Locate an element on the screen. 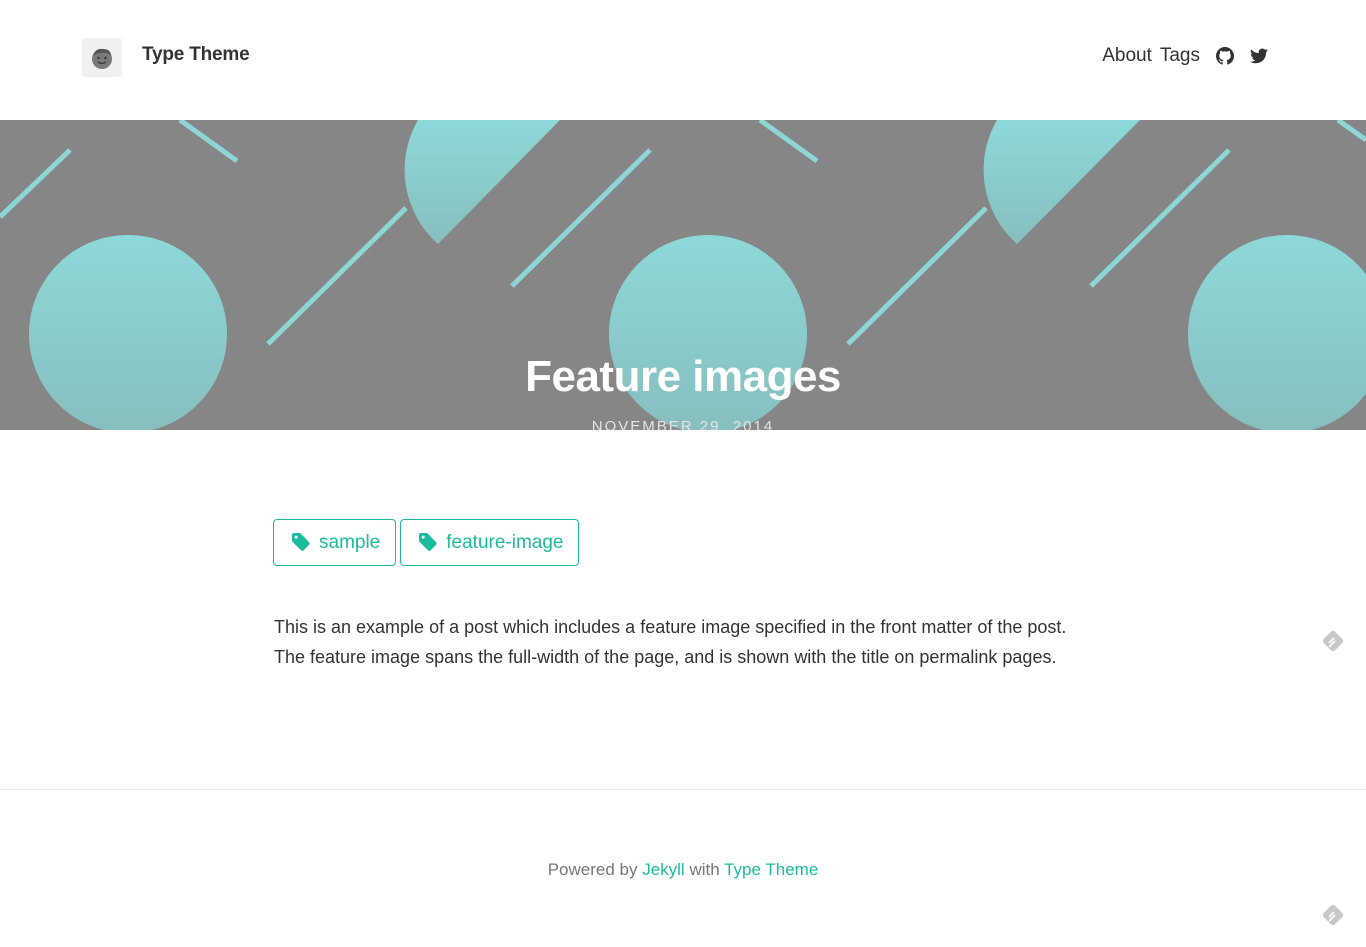 The image size is (1366, 947). post-title: Feature images is located at coordinates (683, 376).